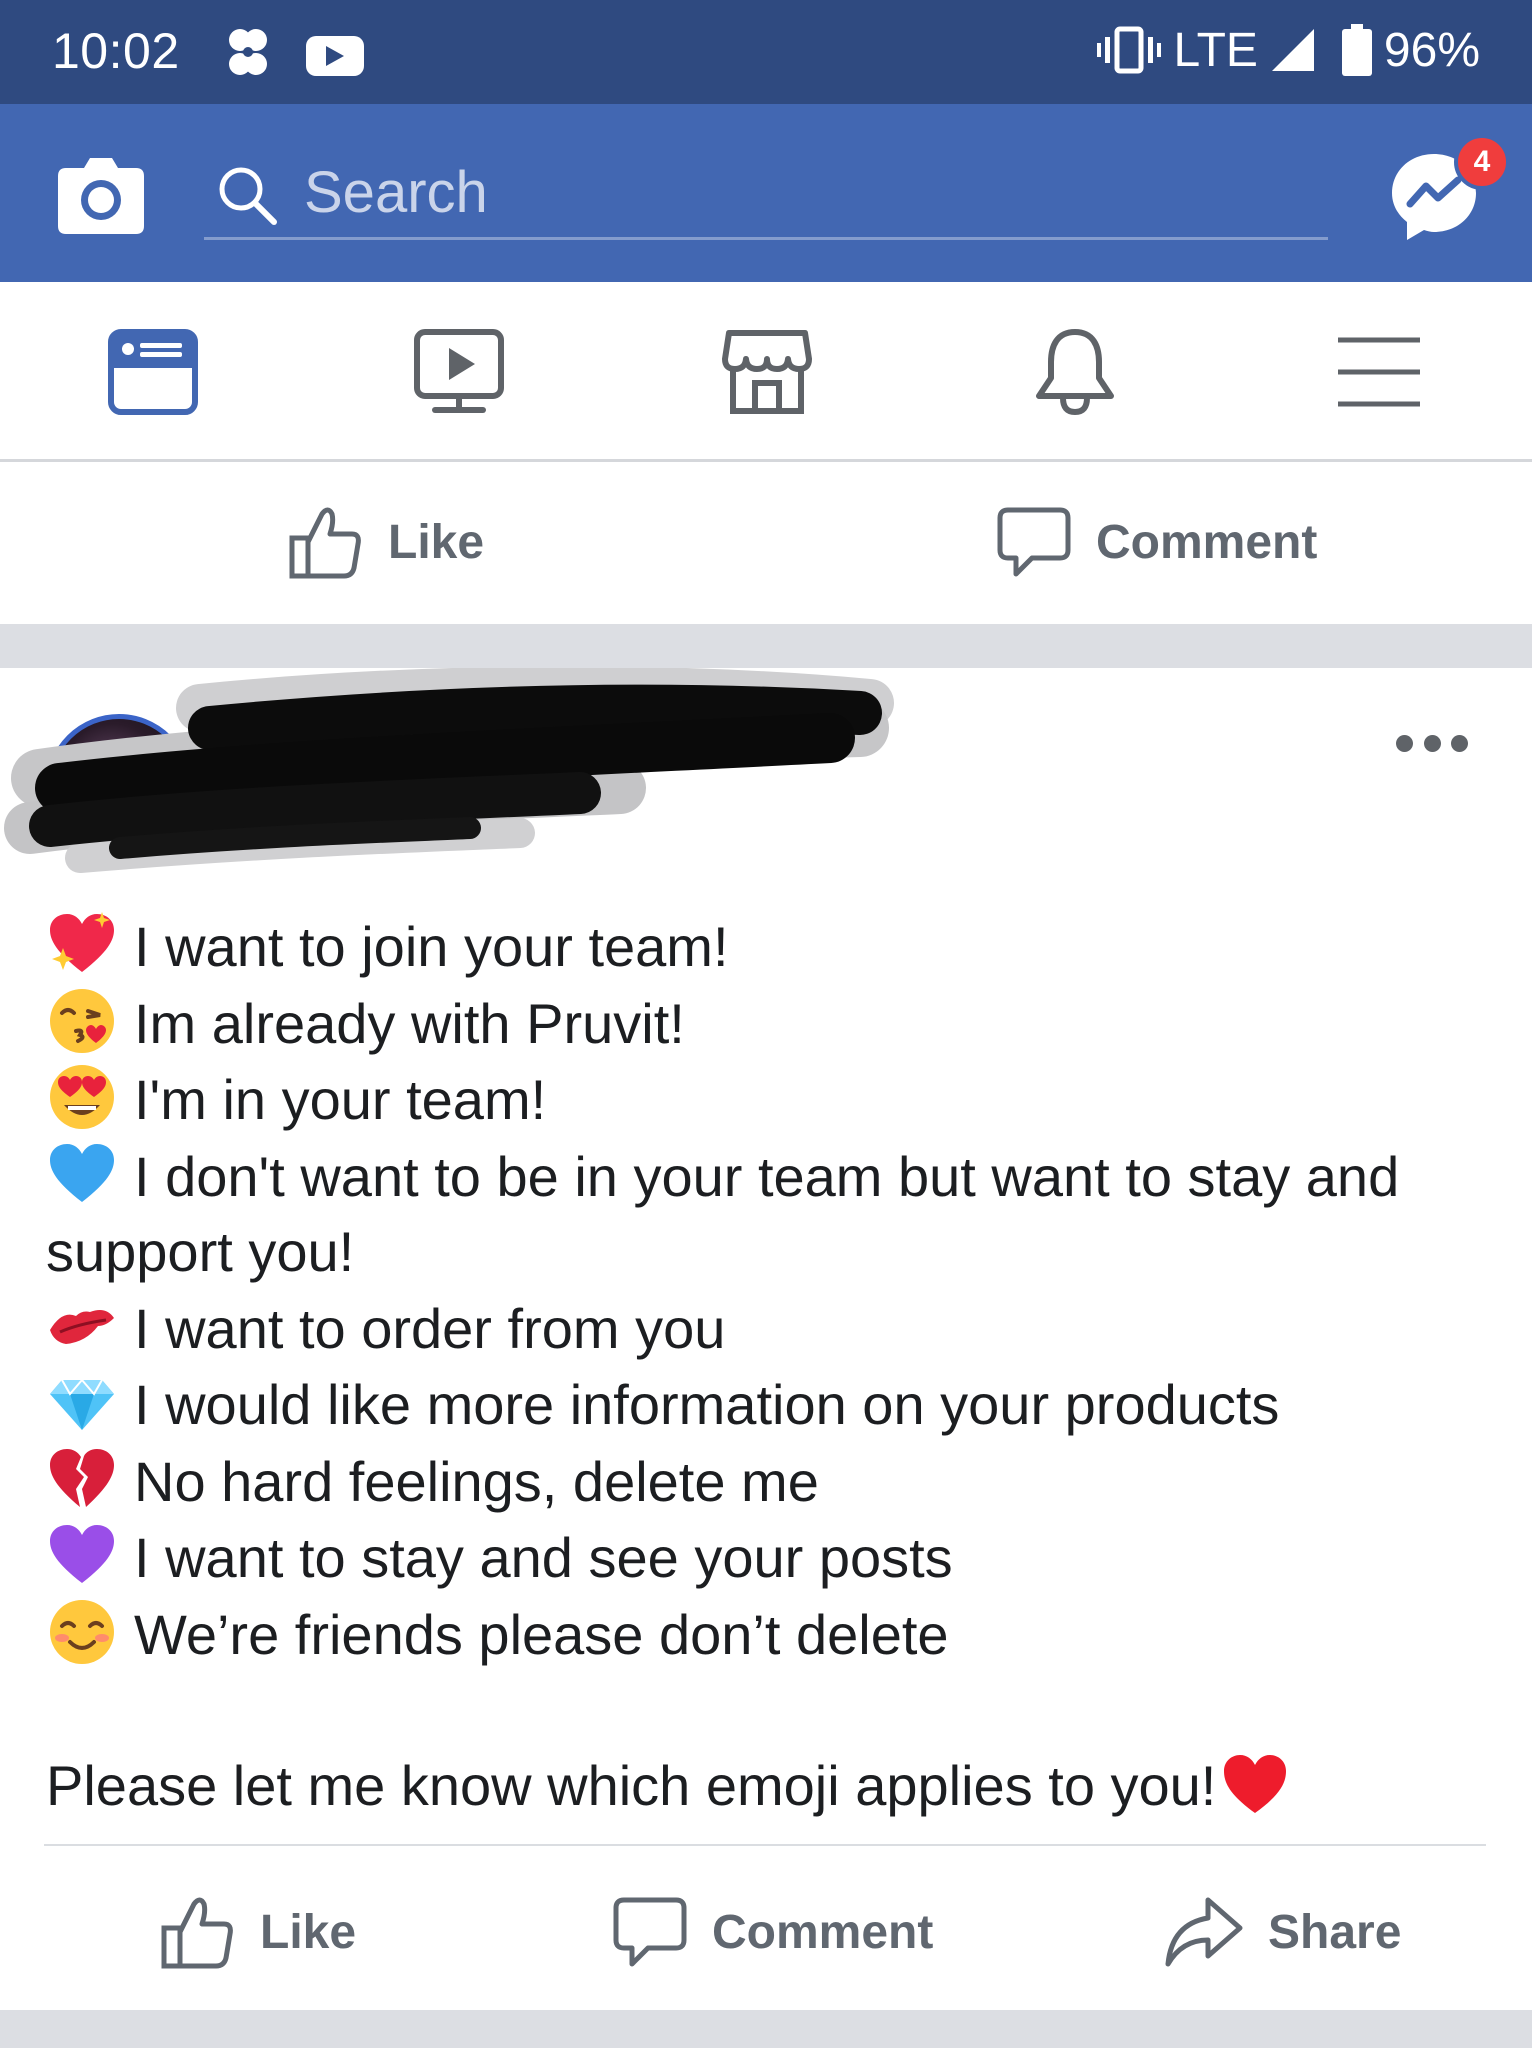 This screenshot has height=2048, width=1532. I want to click on post-comment-label: Comment, so click(823, 1932).